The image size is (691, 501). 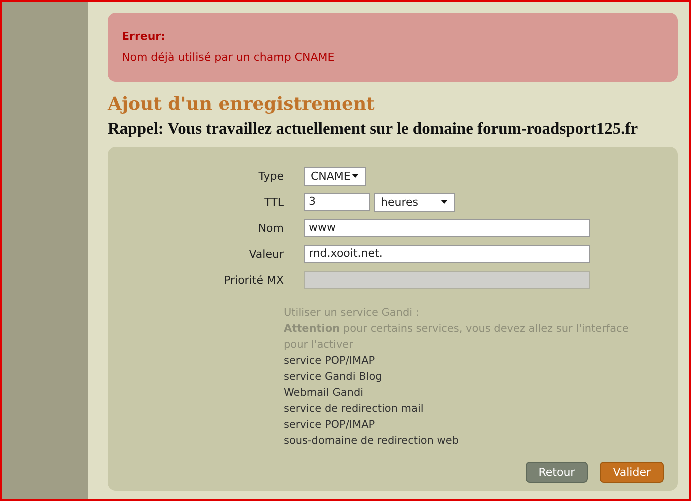 What do you see at coordinates (354, 409) in the screenshot?
I see `service-item: service de redirection mail` at bounding box center [354, 409].